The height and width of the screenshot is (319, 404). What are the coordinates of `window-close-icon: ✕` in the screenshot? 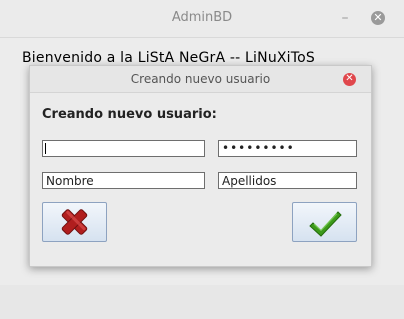 It's located at (378, 18).